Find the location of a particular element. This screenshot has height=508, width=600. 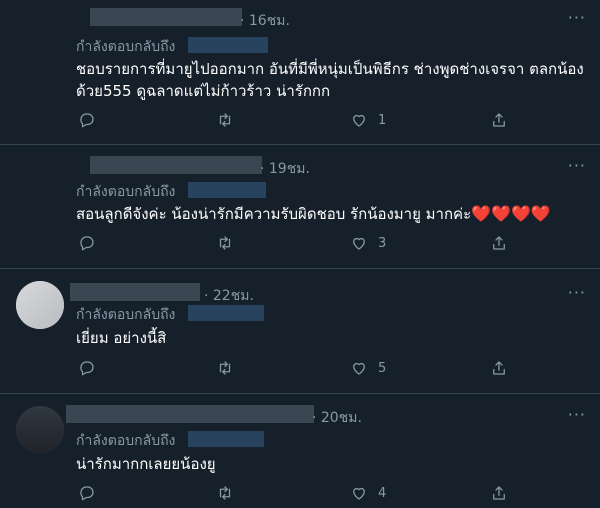

tweet-text: น่ารักมากกเลยยน้องยู is located at coordinates (331, 464).